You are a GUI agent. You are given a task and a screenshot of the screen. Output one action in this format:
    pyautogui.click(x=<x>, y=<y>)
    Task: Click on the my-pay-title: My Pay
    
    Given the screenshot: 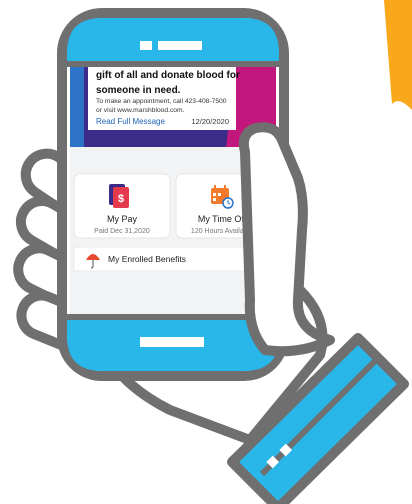 What is the action you would take?
    pyautogui.click(x=122, y=219)
    